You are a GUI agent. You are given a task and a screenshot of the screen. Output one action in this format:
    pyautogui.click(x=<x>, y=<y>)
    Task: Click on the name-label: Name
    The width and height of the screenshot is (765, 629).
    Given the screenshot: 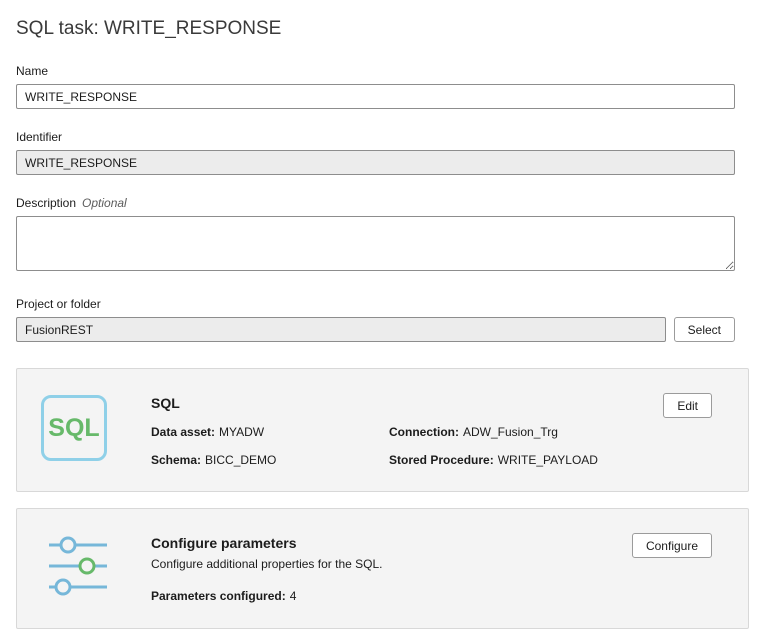 What is the action you would take?
    pyautogui.click(x=32, y=71)
    